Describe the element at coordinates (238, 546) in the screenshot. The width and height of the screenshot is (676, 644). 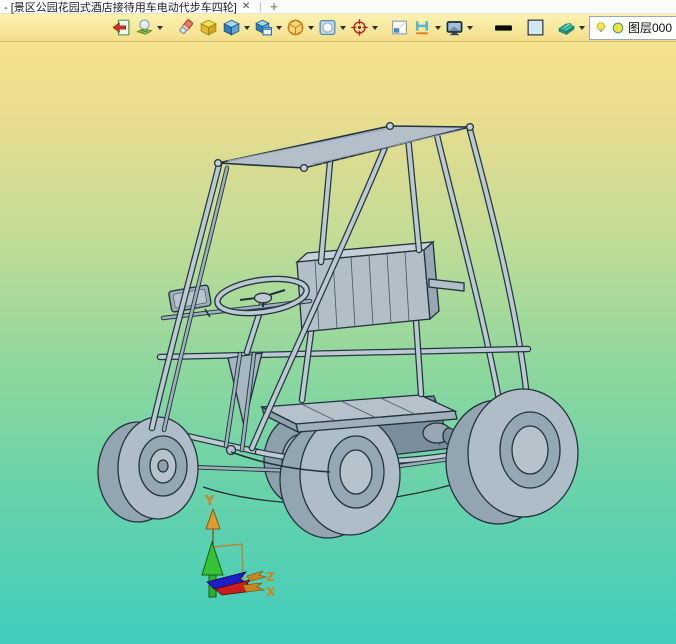
I see `axis-triad: Y Z X` at that location.